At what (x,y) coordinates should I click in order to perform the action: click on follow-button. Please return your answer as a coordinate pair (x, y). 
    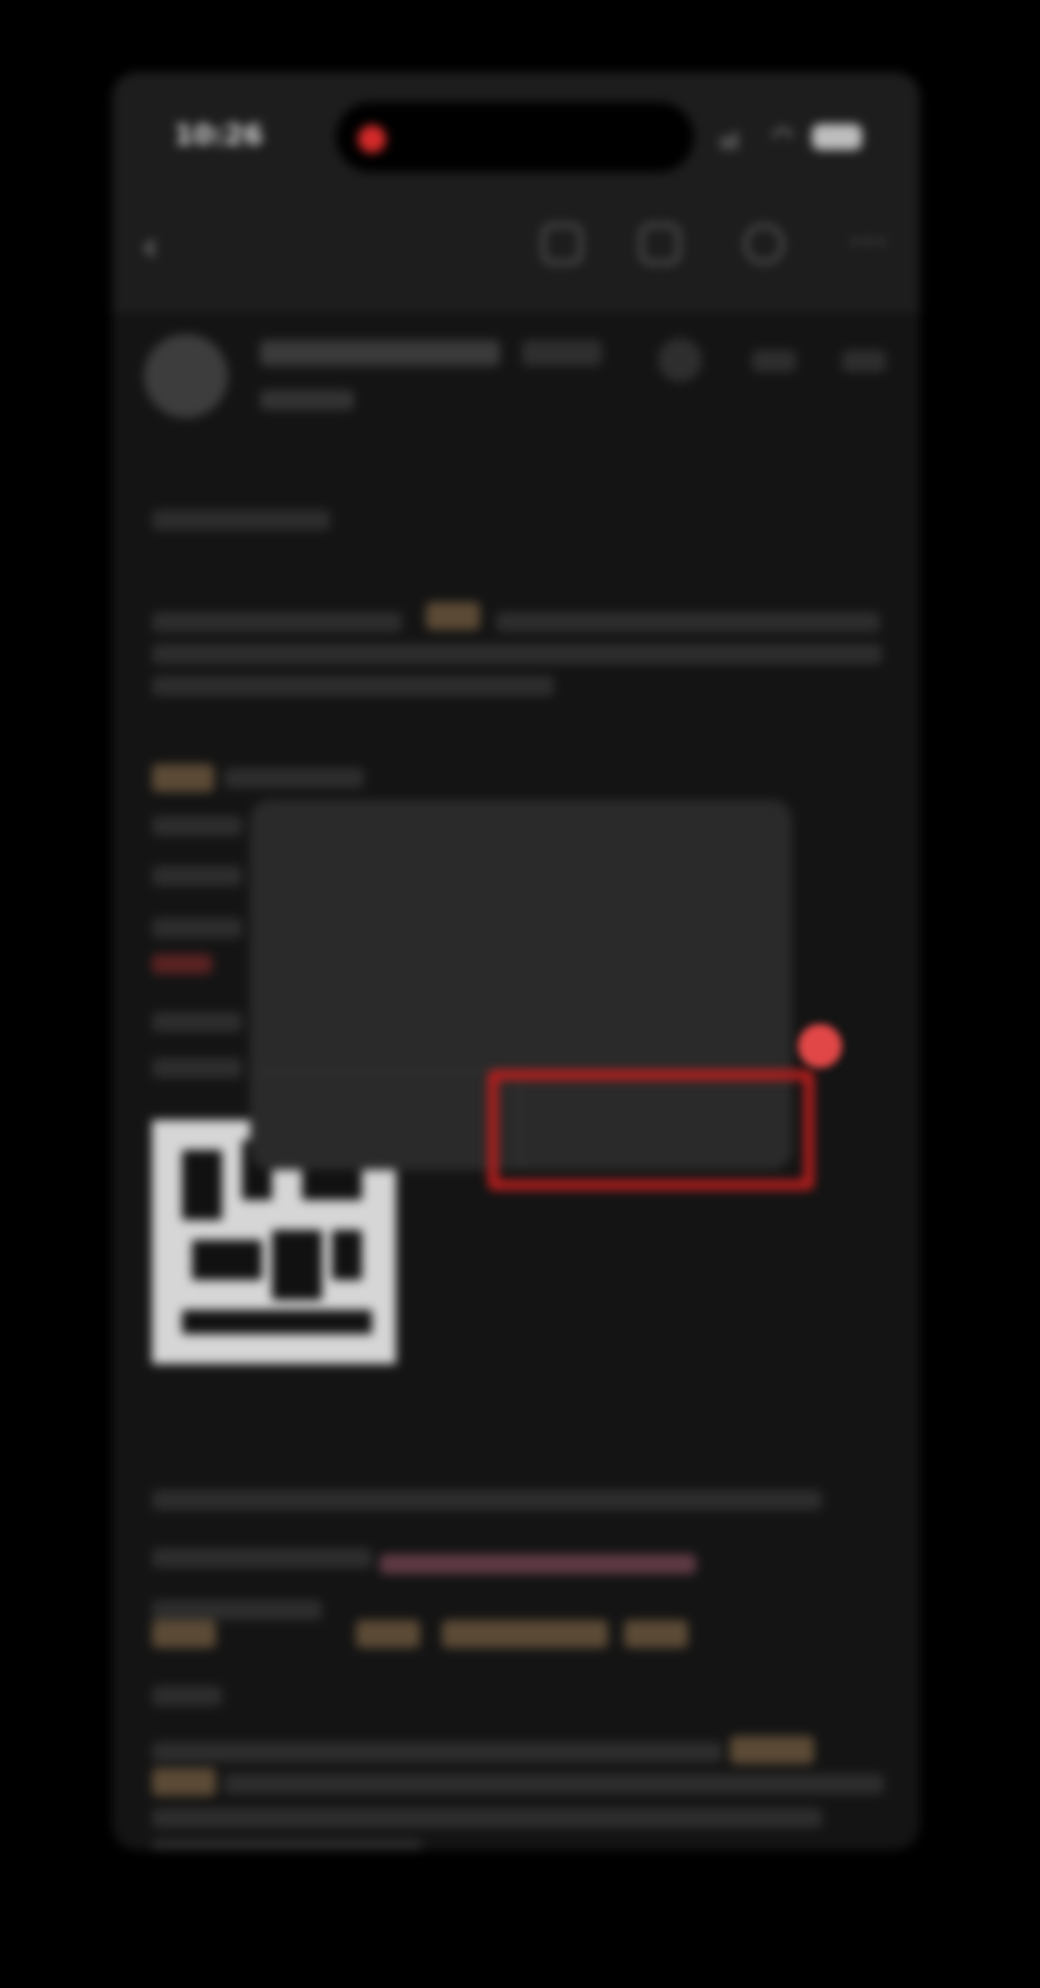
    Looking at the image, I should click on (562, 353).